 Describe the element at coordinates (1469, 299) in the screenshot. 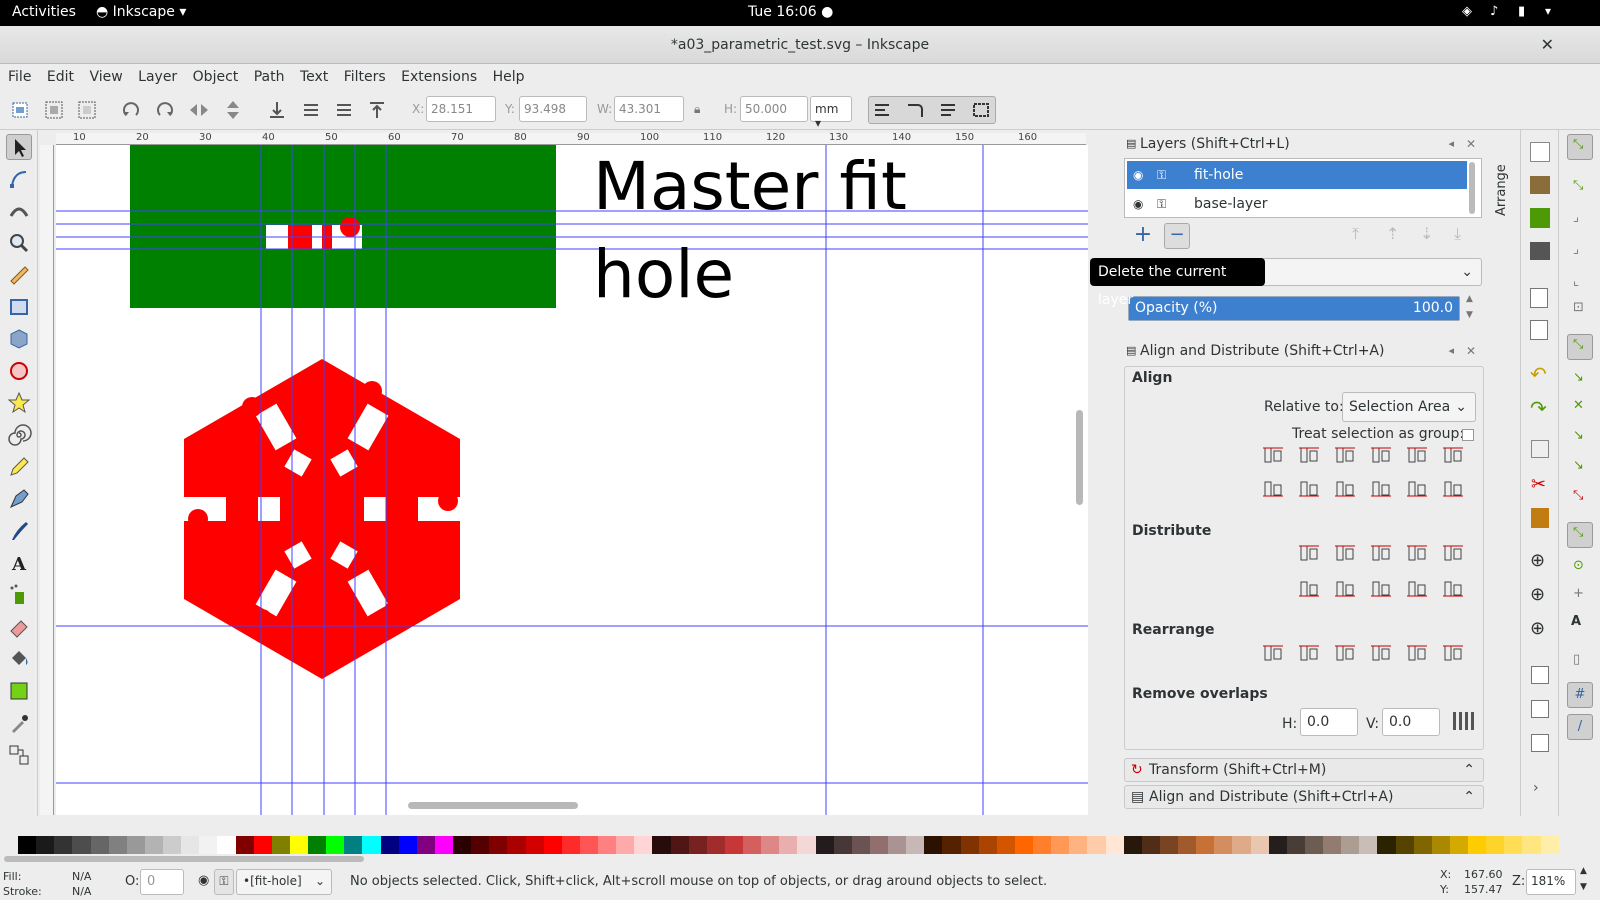

I see `opacity-spin-up-icon: ▲` at that location.